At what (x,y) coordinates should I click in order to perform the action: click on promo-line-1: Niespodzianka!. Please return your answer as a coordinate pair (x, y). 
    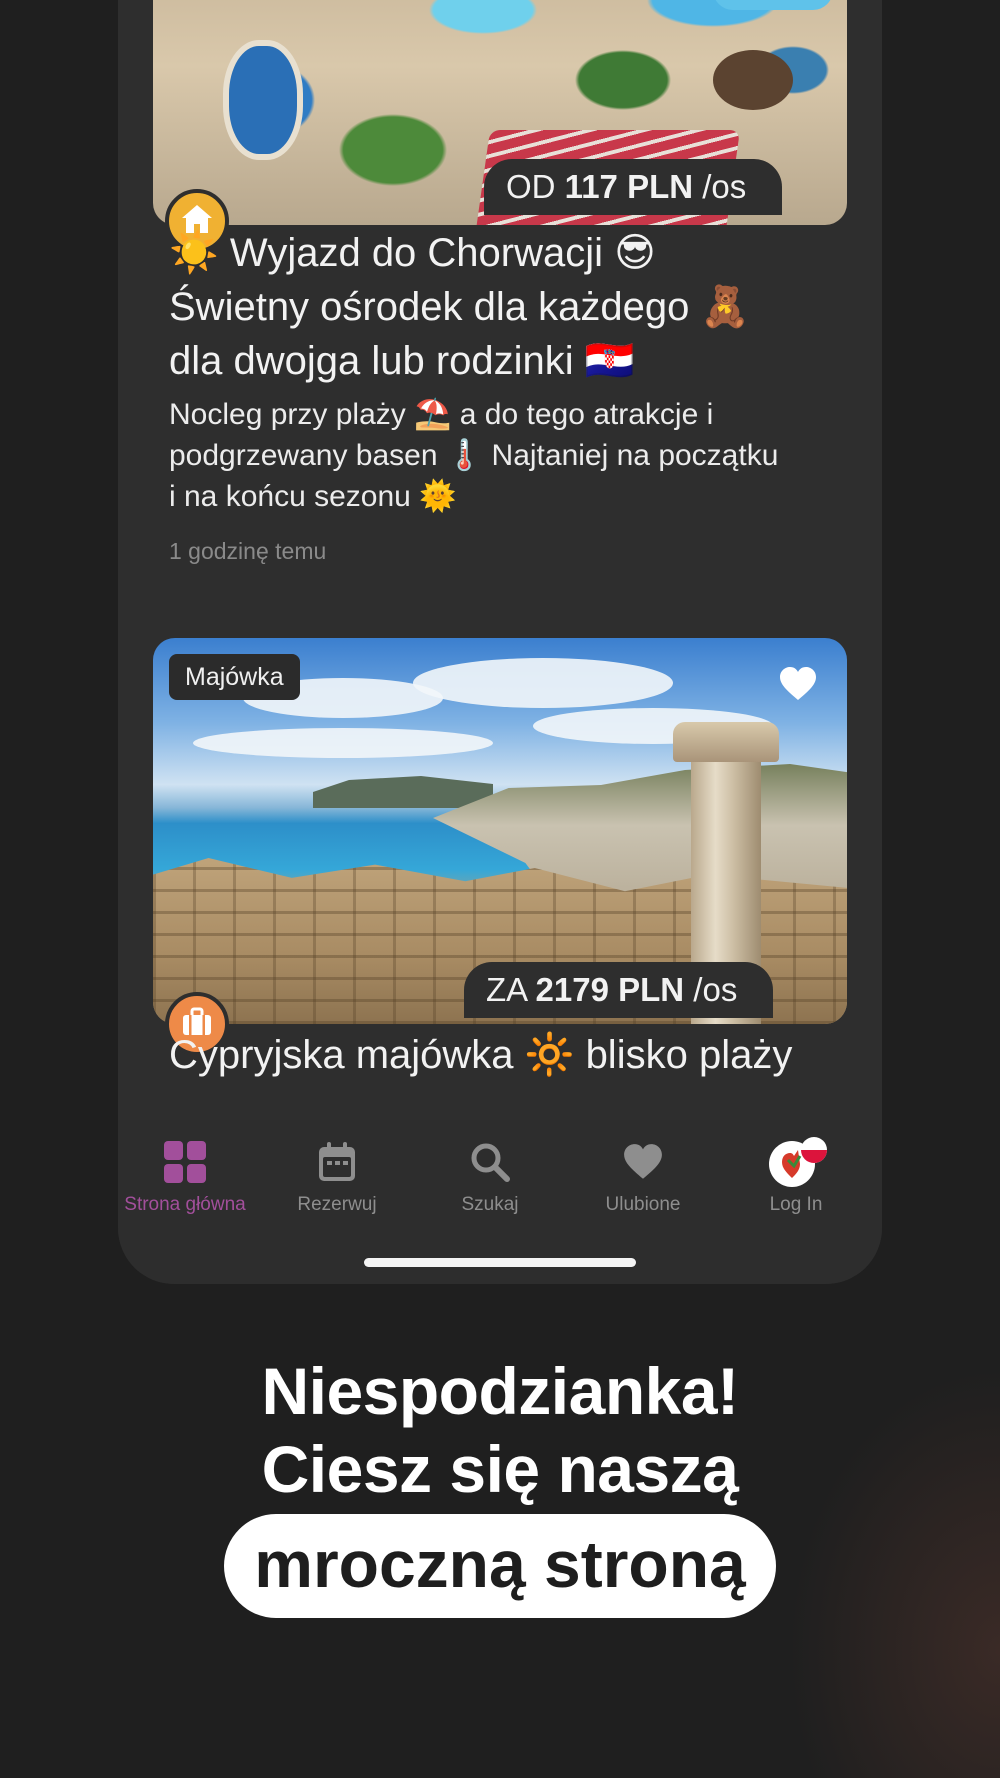
    Looking at the image, I should click on (500, 1391).